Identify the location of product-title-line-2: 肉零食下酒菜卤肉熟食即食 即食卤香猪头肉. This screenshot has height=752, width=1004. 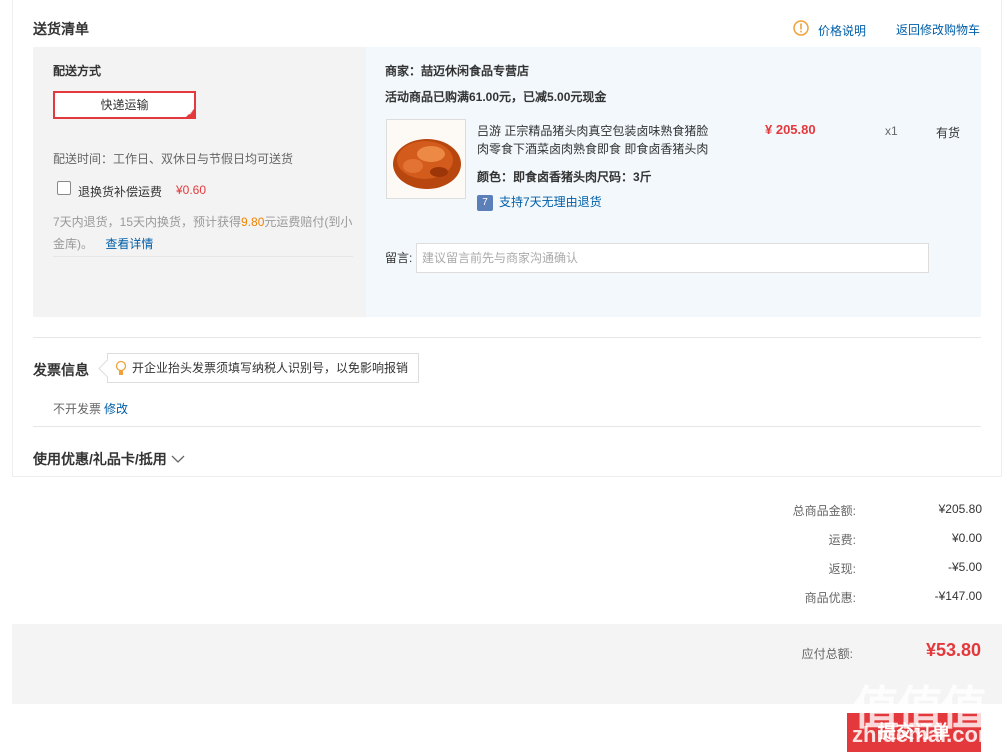
(593, 149).